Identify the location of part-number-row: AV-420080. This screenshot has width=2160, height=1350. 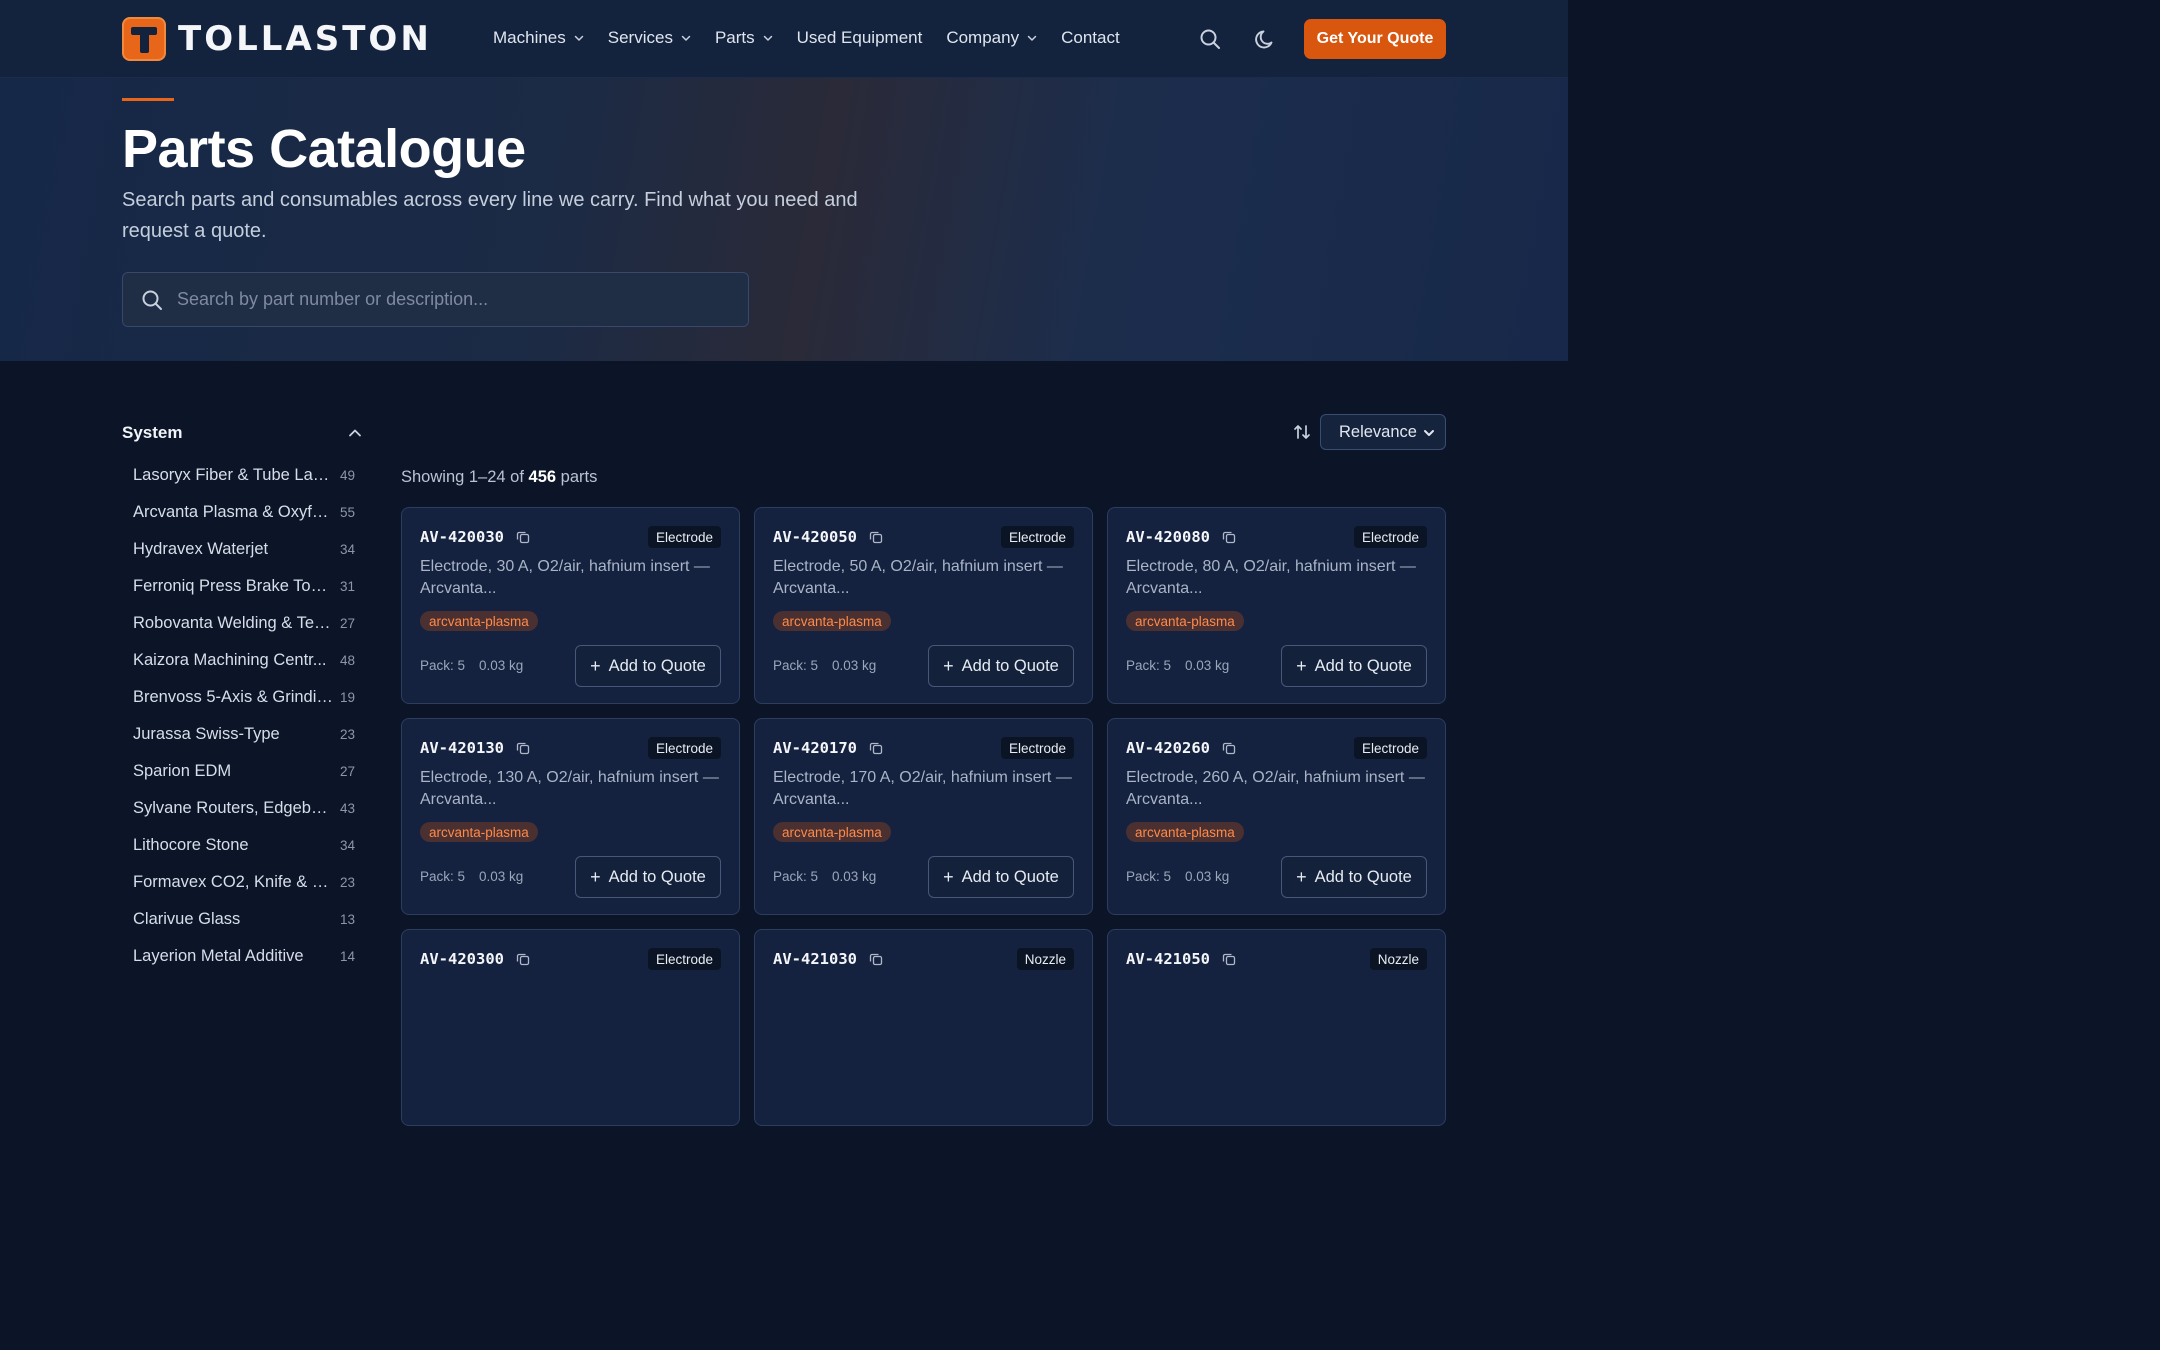
(1181, 537).